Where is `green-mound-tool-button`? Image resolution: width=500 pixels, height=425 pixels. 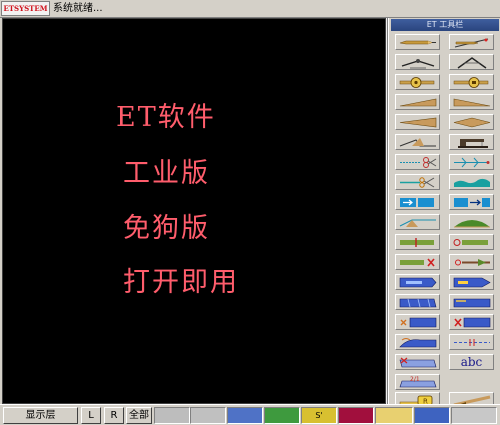 green-mound-tool-button is located at coordinates (471, 222).